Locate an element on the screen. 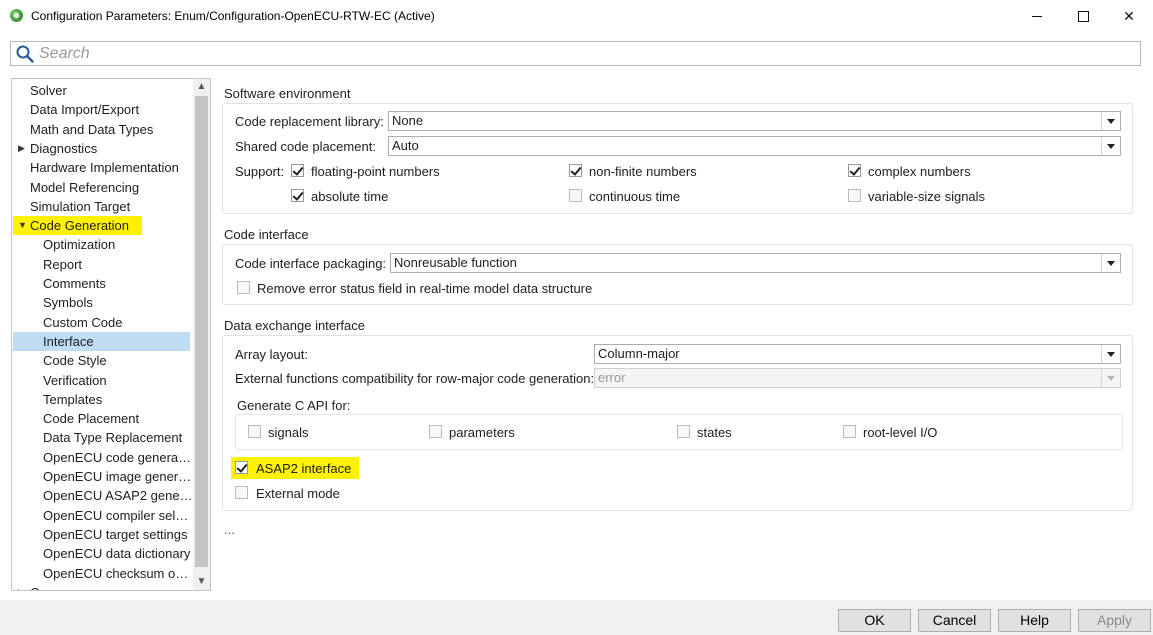 The image size is (1153, 635). absolute-time-checkbox is located at coordinates (297, 195).